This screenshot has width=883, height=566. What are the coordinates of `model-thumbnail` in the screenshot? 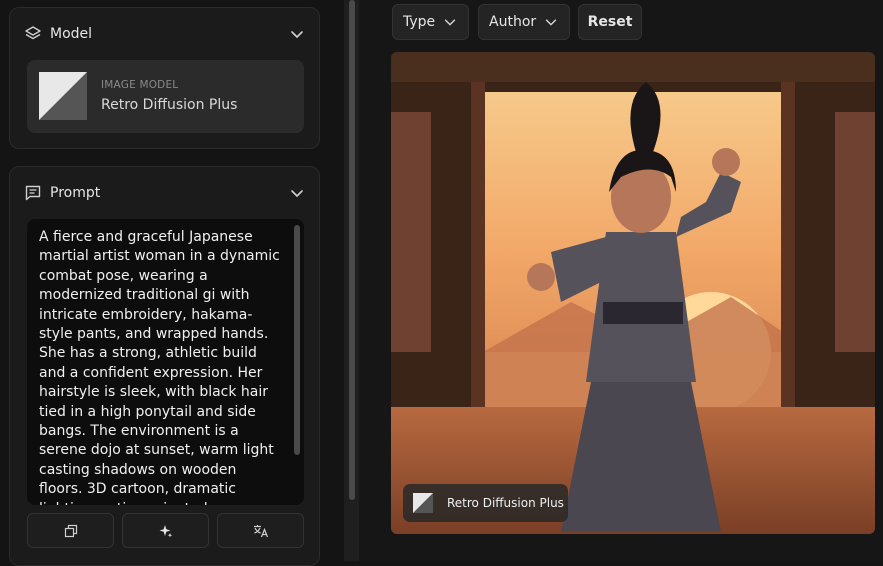 It's located at (63, 96).